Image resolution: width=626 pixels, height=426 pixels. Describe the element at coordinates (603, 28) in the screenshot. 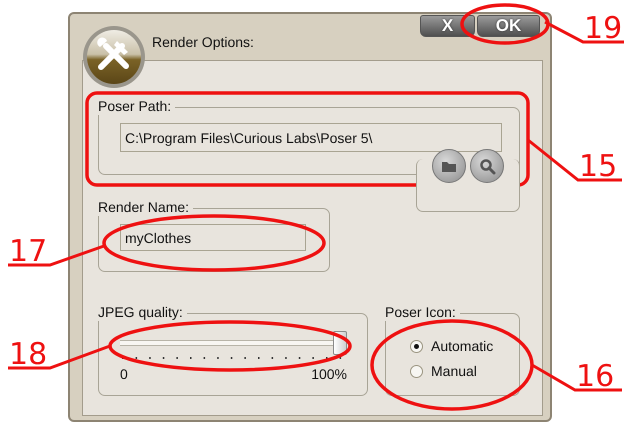

I see `callout-number: 19` at that location.